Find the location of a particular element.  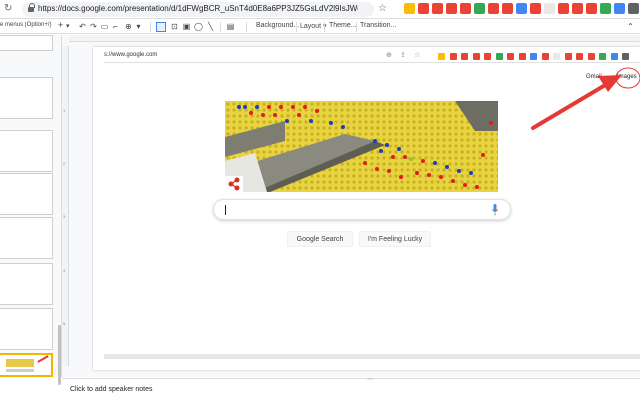

vertical-ruler: 1 2 3 4 5 is located at coordinates (65, 206).